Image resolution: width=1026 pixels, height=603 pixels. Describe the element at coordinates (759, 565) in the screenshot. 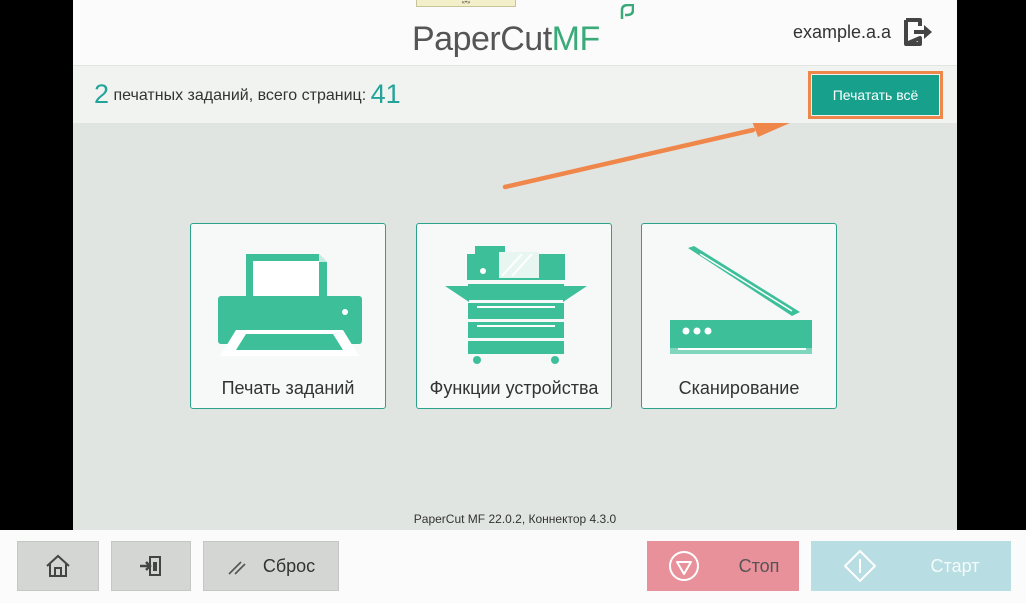

I see `stop-label: Стоп` at that location.